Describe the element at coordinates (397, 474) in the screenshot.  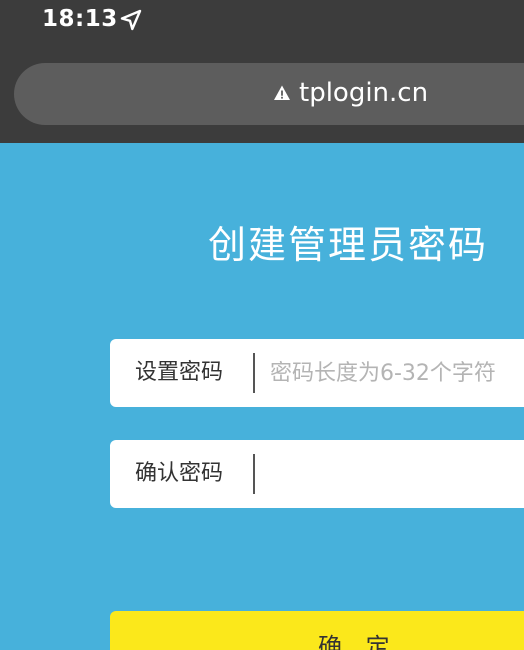
I see `confirm-password-input` at that location.